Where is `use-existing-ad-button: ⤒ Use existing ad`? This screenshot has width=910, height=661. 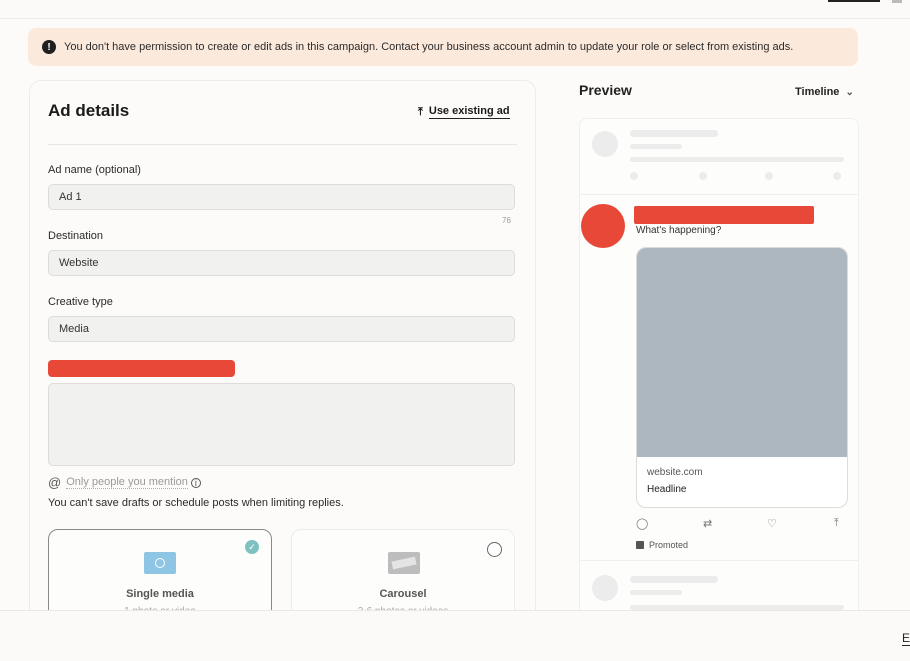 use-existing-ad-button: ⤒ Use existing ad is located at coordinates (464, 112).